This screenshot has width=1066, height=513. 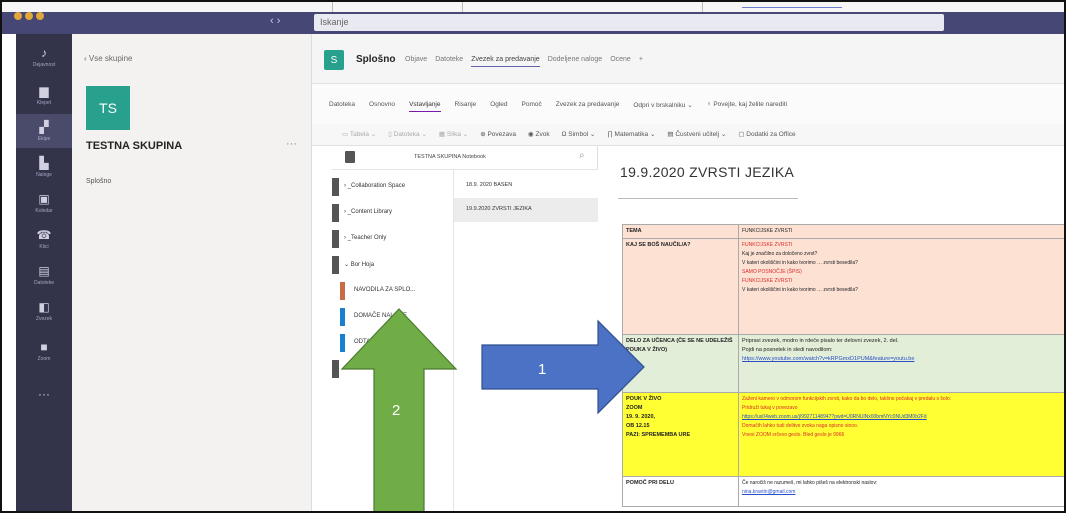 What do you see at coordinates (275, 21) in the screenshot?
I see `history-nav: ‹ ›` at bounding box center [275, 21].